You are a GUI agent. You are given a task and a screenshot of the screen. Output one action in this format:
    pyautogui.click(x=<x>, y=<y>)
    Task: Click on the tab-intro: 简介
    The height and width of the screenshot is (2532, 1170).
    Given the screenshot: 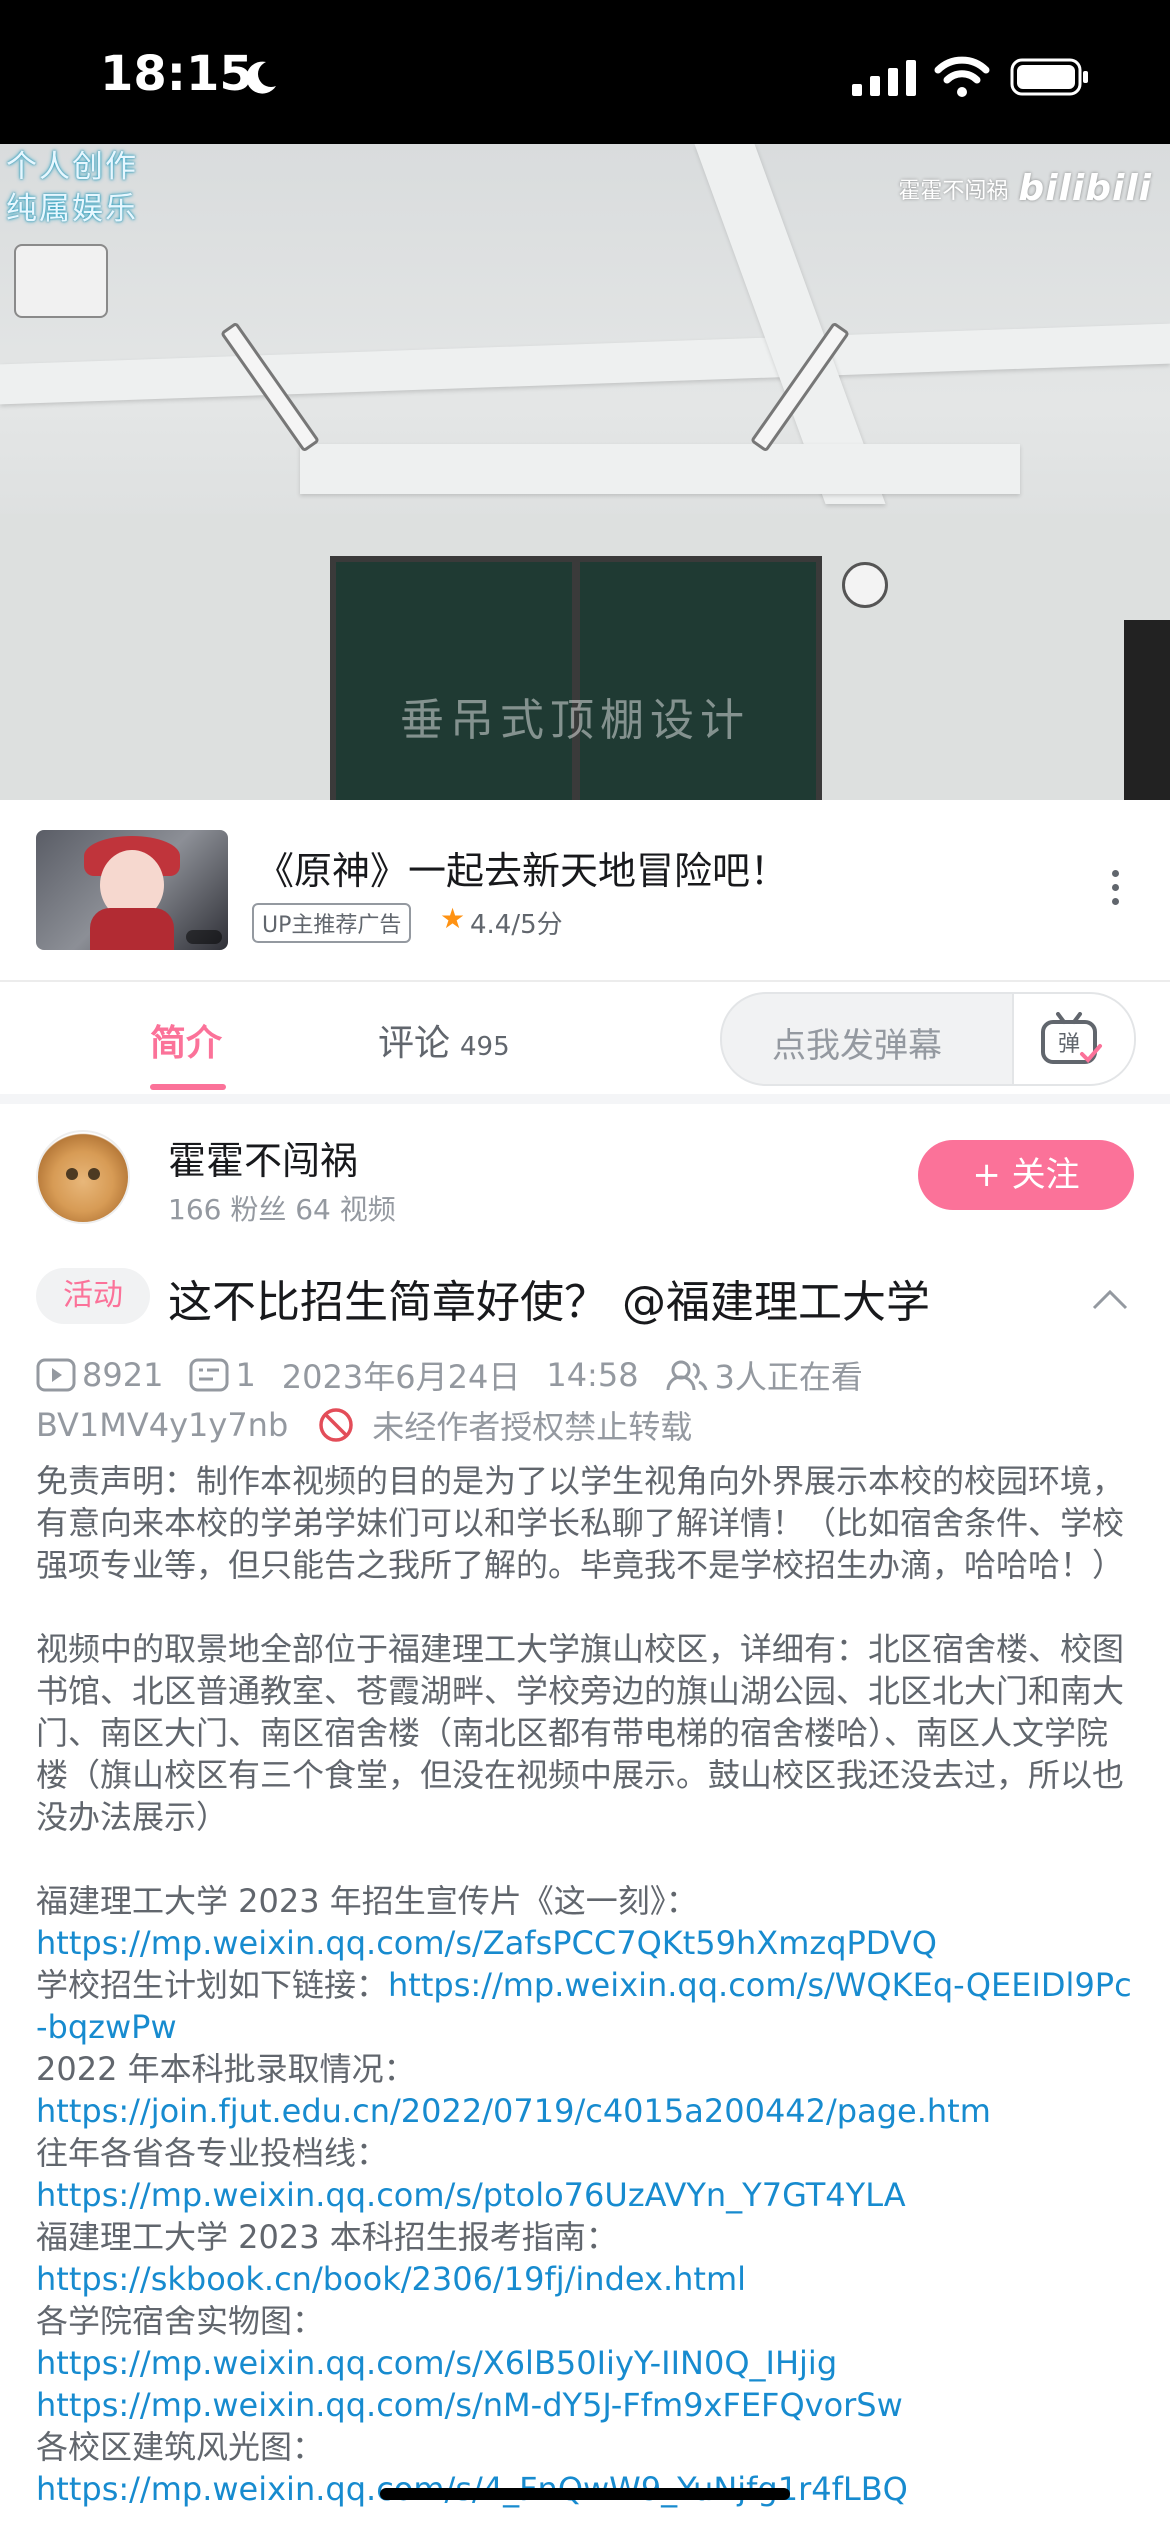 What is the action you would take?
    pyautogui.click(x=186, y=1040)
    